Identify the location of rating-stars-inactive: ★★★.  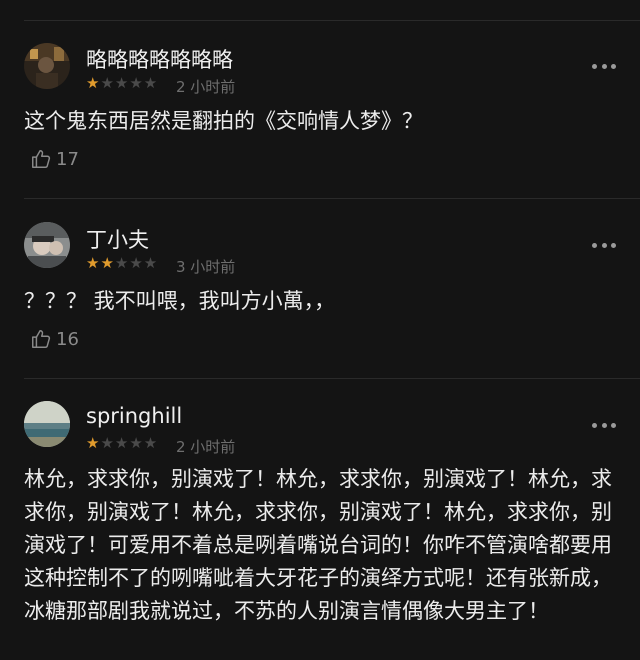
(136, 263).